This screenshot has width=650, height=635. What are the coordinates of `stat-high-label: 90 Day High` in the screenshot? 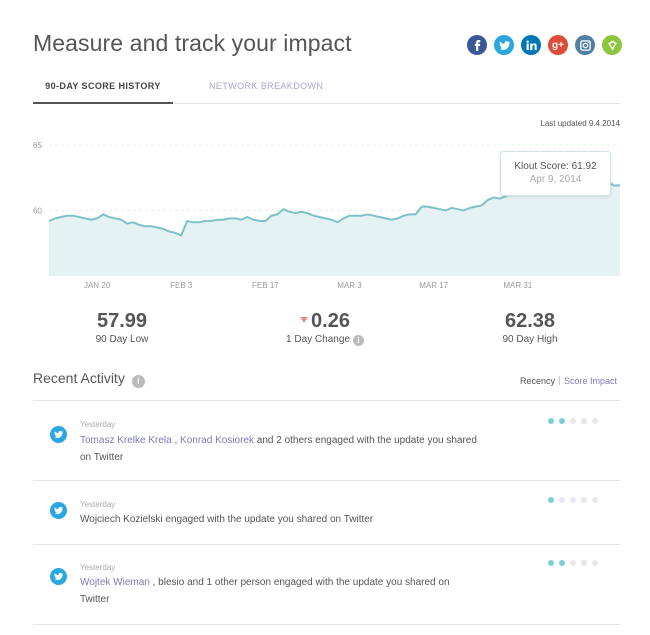 It's located at (530, 339).